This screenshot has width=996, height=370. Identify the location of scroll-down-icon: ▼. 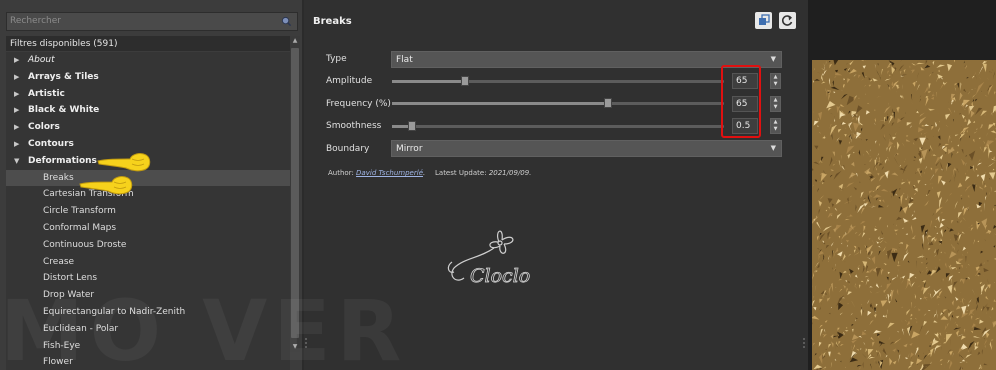
(295, 347).